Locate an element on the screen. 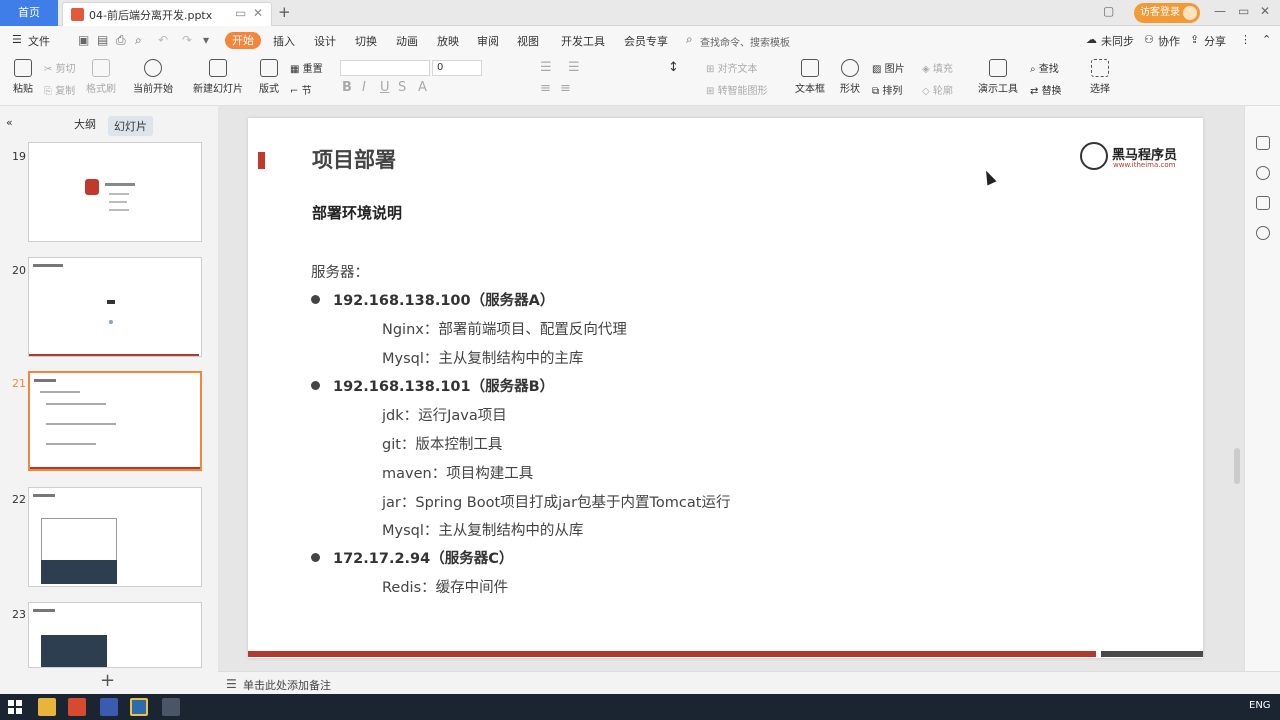 This screenshot has width=1280, height=720. server-b-item: maven：项目构建工具 is located at coordinates (457, 472).